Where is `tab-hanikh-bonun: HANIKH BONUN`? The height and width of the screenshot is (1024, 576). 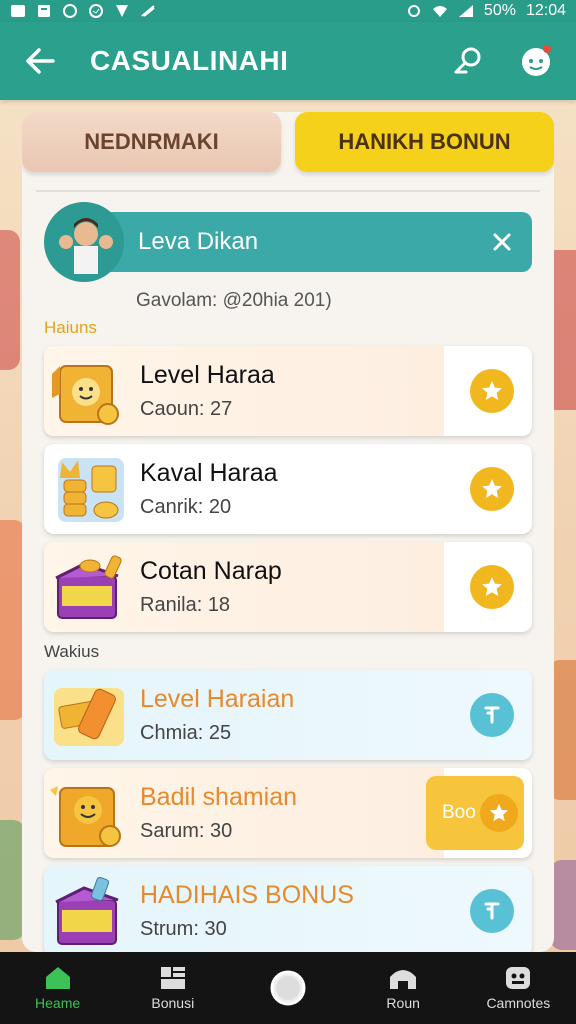 tab-hanikh-bonun: HANIKH BONUN is located at coordinates (424, 142).